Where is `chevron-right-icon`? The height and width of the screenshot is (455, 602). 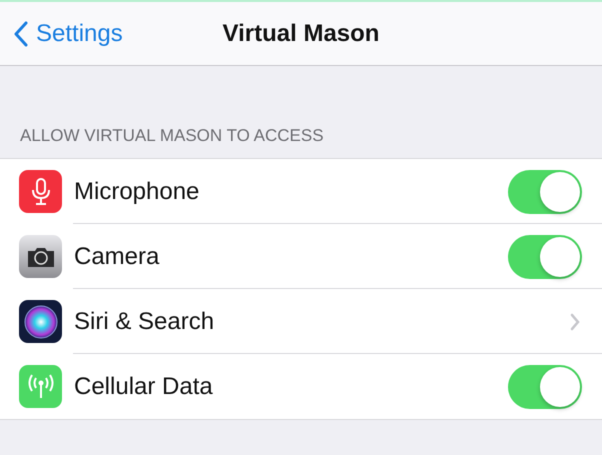 chevron-right-icon is located at coordinates (575, 321).